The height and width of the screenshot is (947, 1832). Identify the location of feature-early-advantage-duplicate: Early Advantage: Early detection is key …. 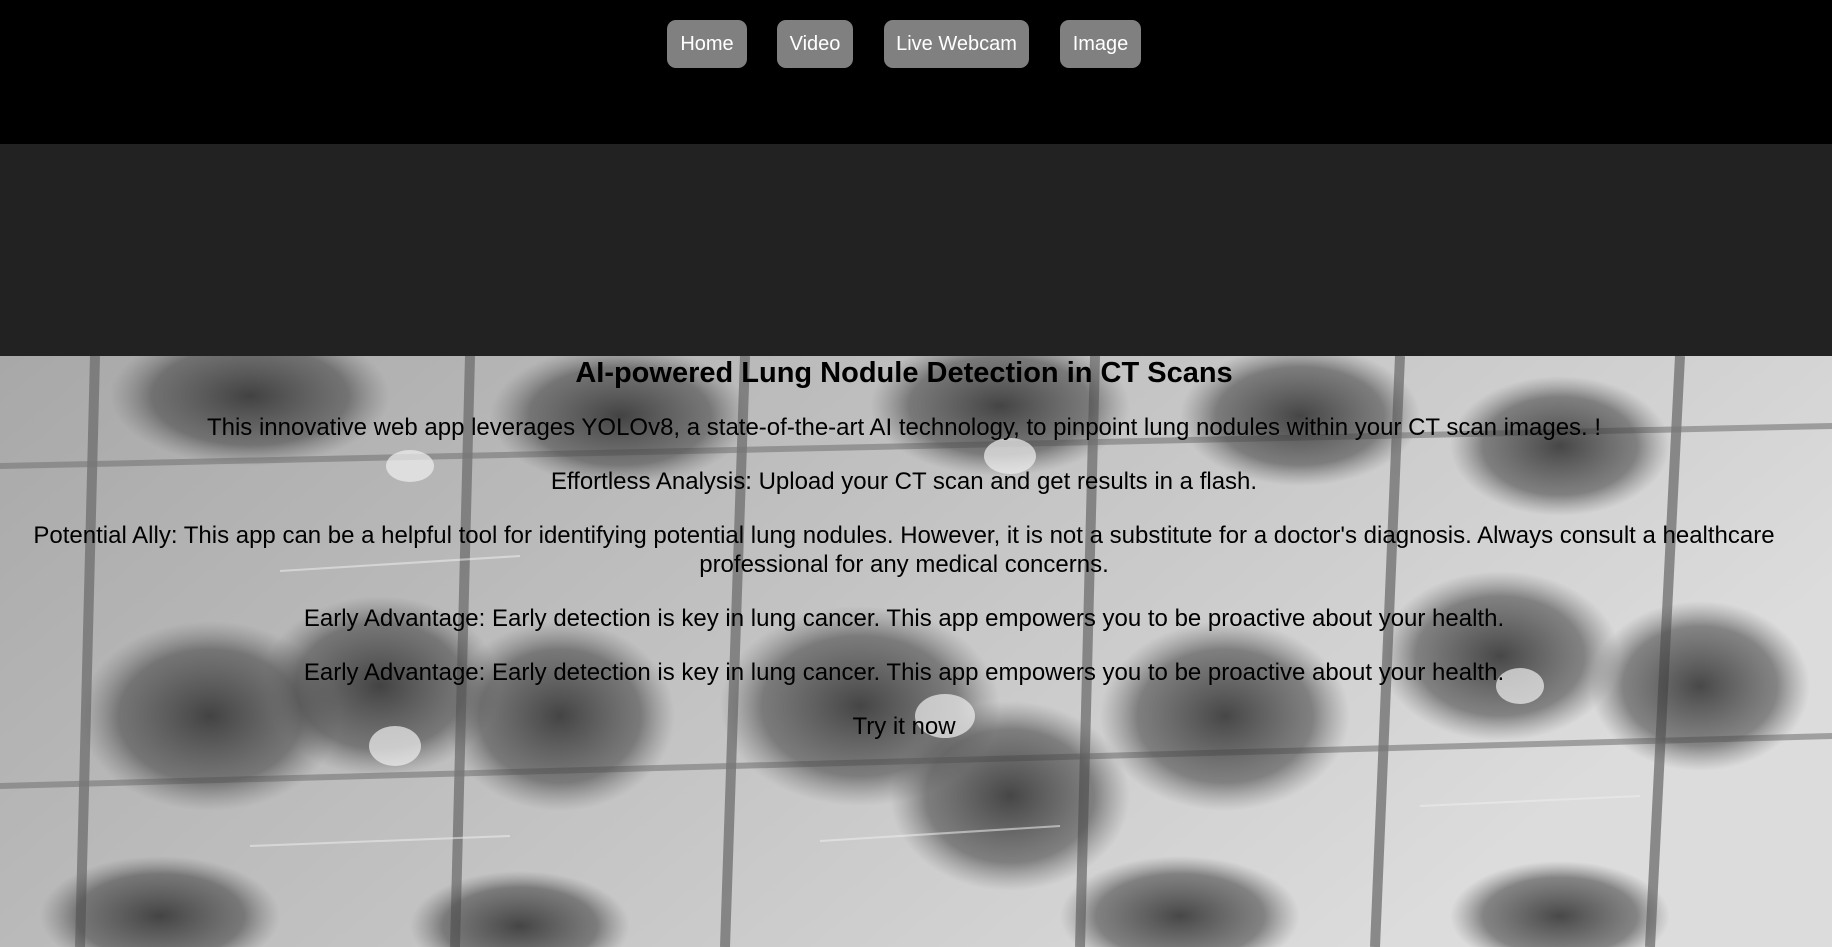
(904, 672).